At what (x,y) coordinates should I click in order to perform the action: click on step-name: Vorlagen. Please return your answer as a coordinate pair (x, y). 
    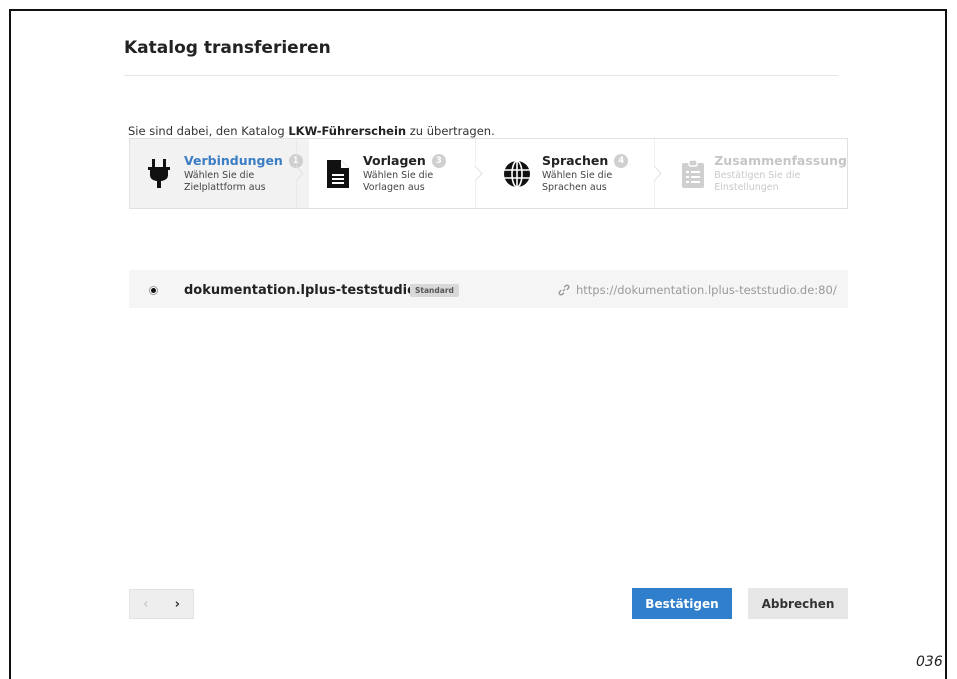
    Looking at the image, I should click on (394, 160).